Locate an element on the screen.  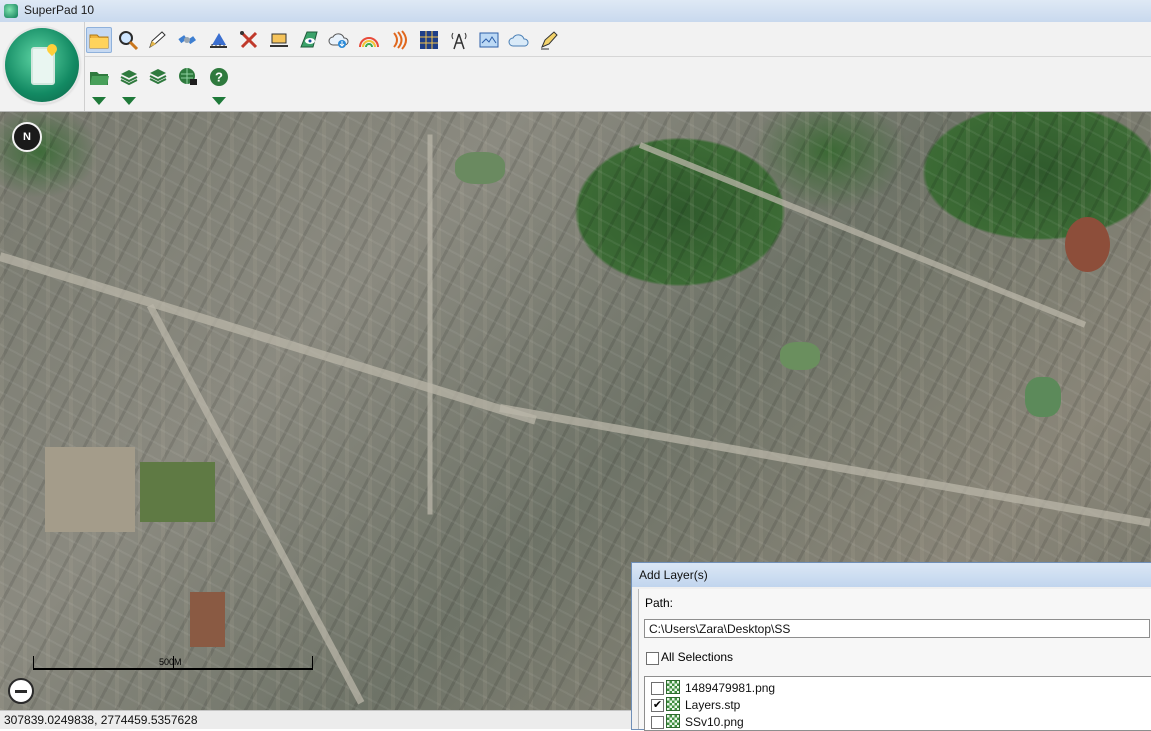
tools-cross-icon is located at coordinates (249, 40).